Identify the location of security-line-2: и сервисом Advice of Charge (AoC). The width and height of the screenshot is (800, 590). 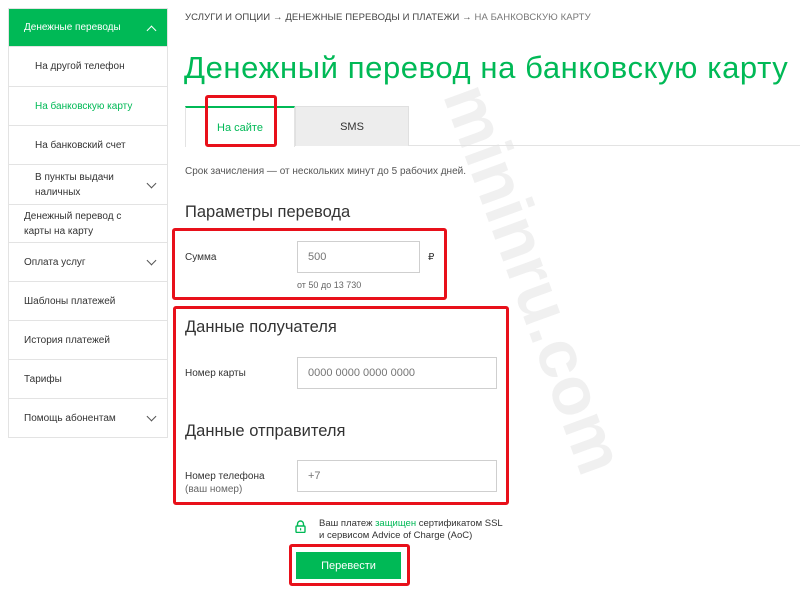
(396, 535).